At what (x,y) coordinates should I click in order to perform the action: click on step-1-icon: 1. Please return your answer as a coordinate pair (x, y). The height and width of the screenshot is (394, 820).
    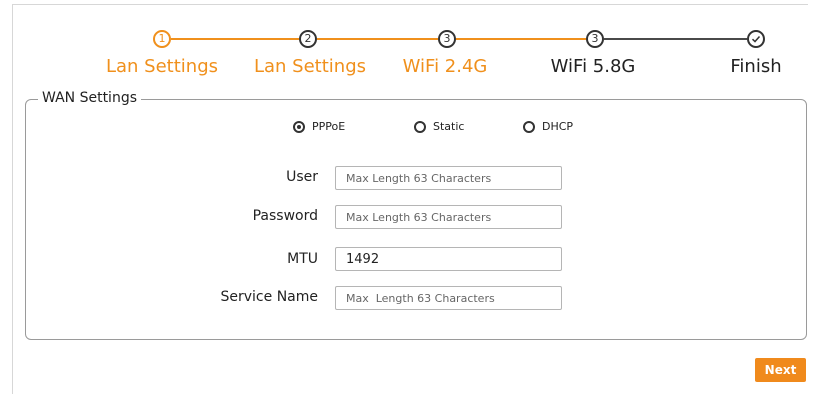
    Looking at the image, I should click on (162, 39).